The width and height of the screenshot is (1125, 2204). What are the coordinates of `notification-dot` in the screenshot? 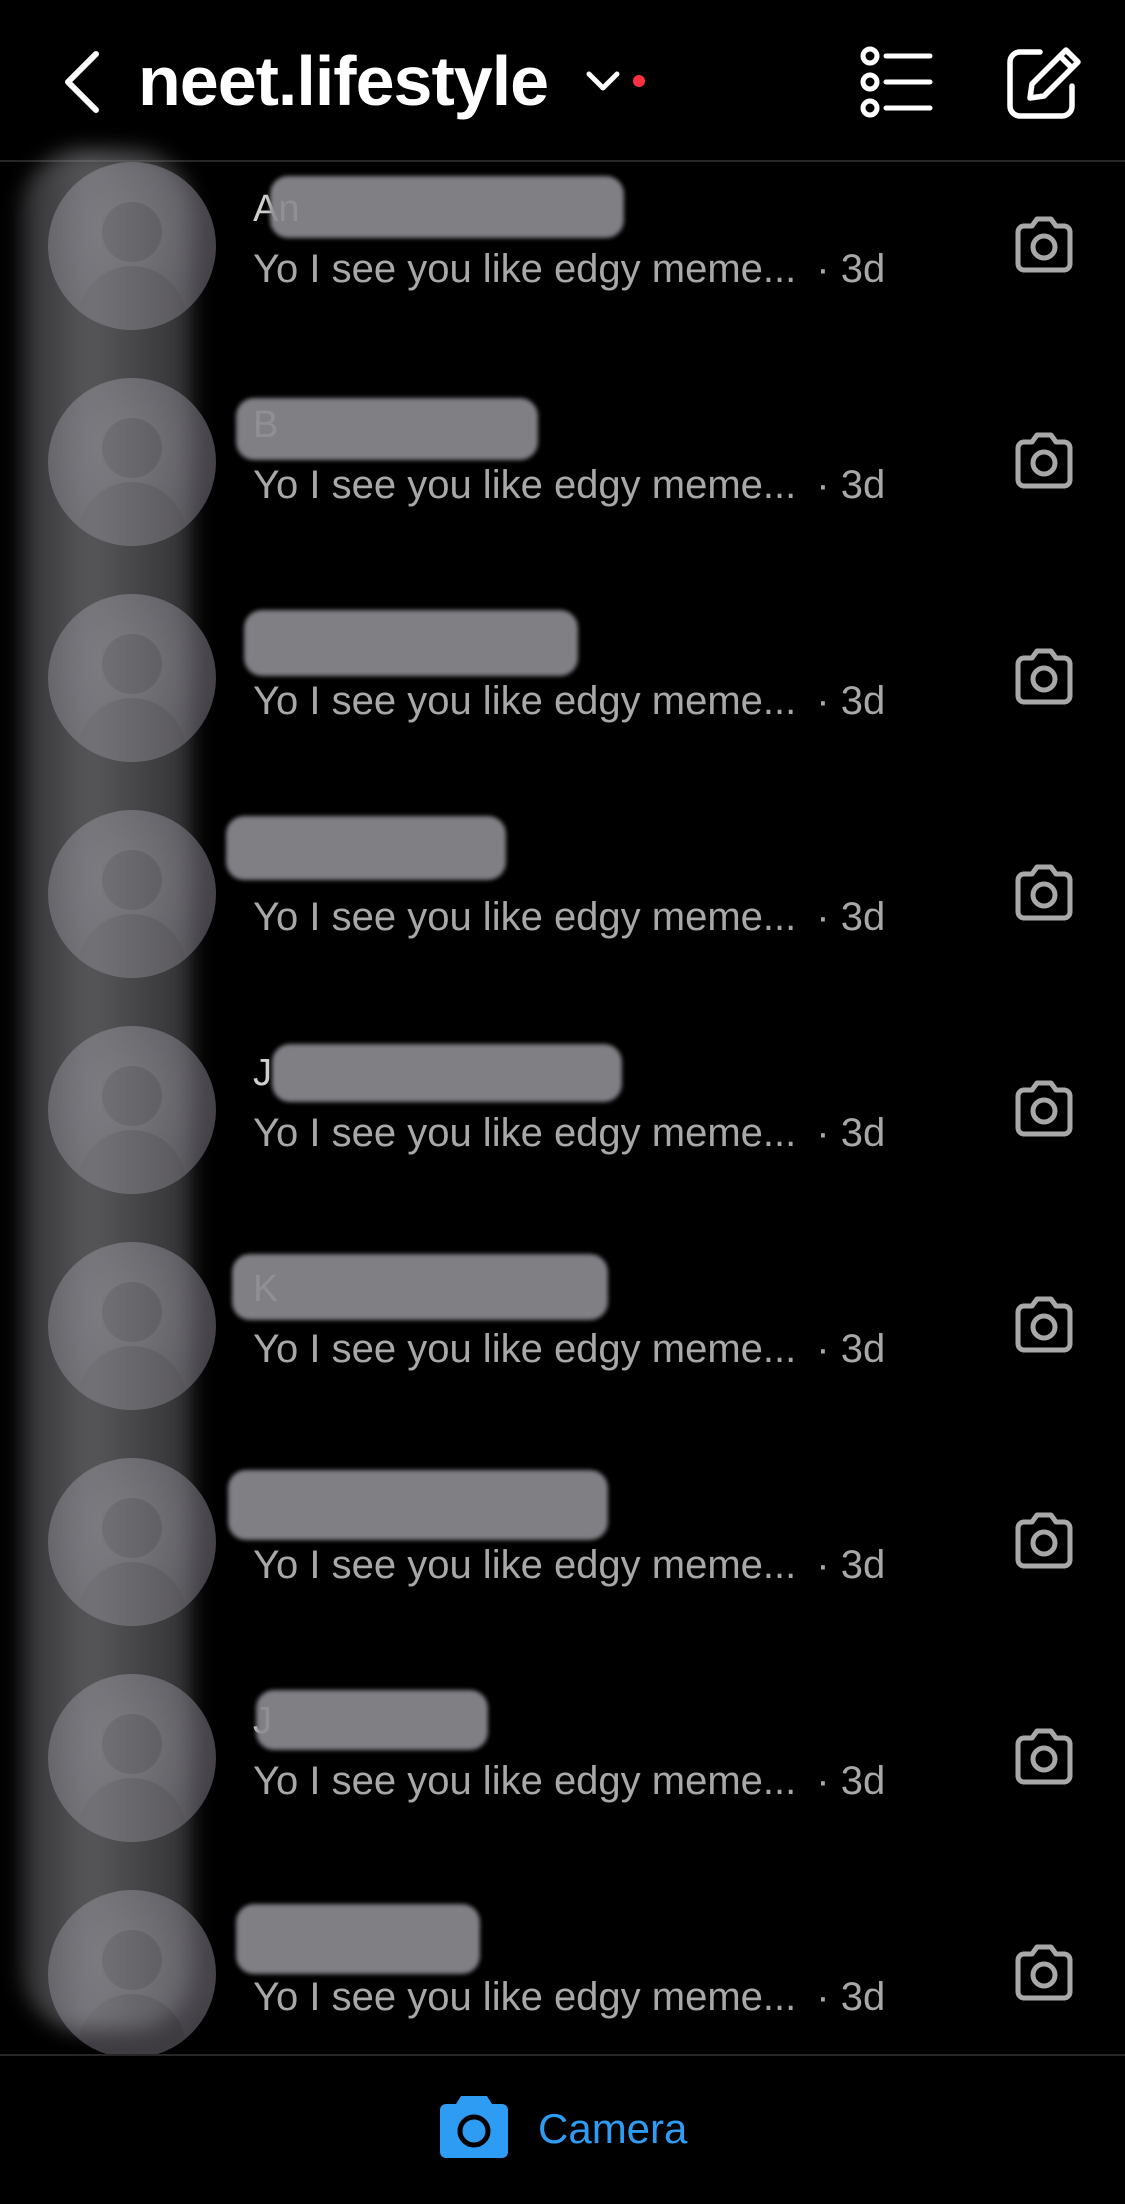 It's located at (639, 81).